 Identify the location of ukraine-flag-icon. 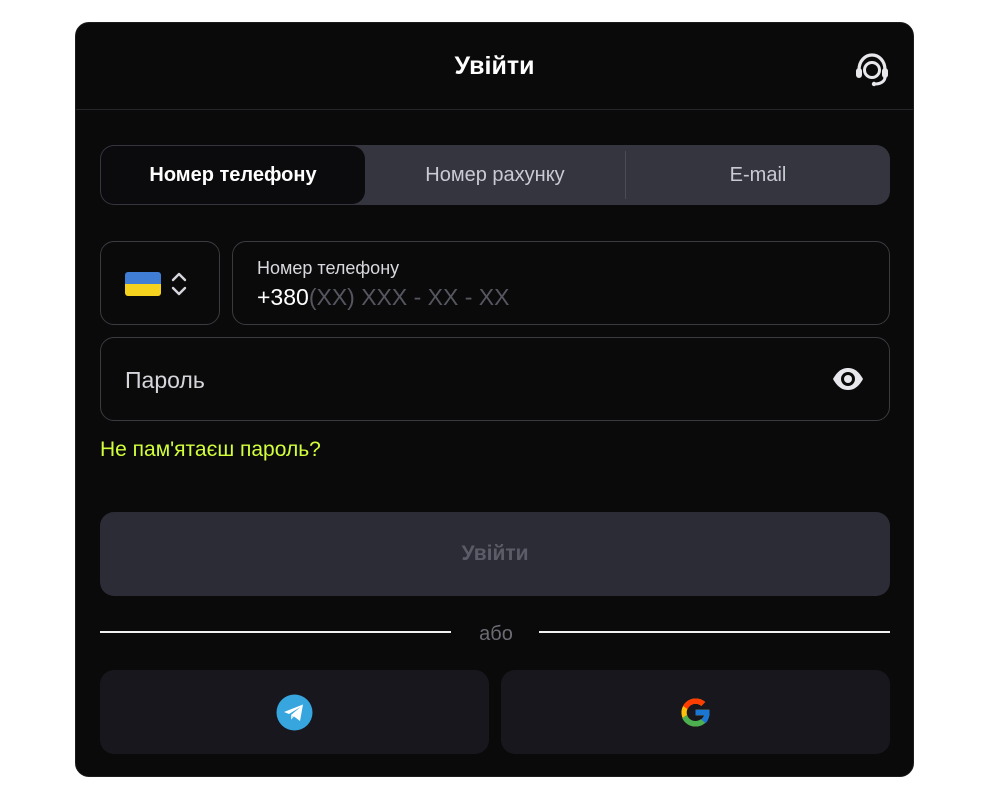
(143, 284).